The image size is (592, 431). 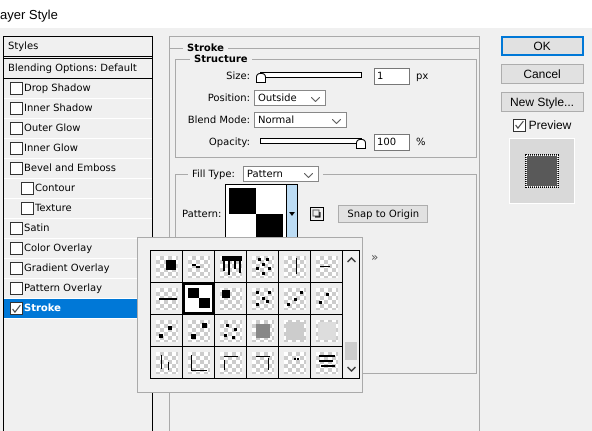 I want to click on unit-label: px, so click(x=422, y=76).